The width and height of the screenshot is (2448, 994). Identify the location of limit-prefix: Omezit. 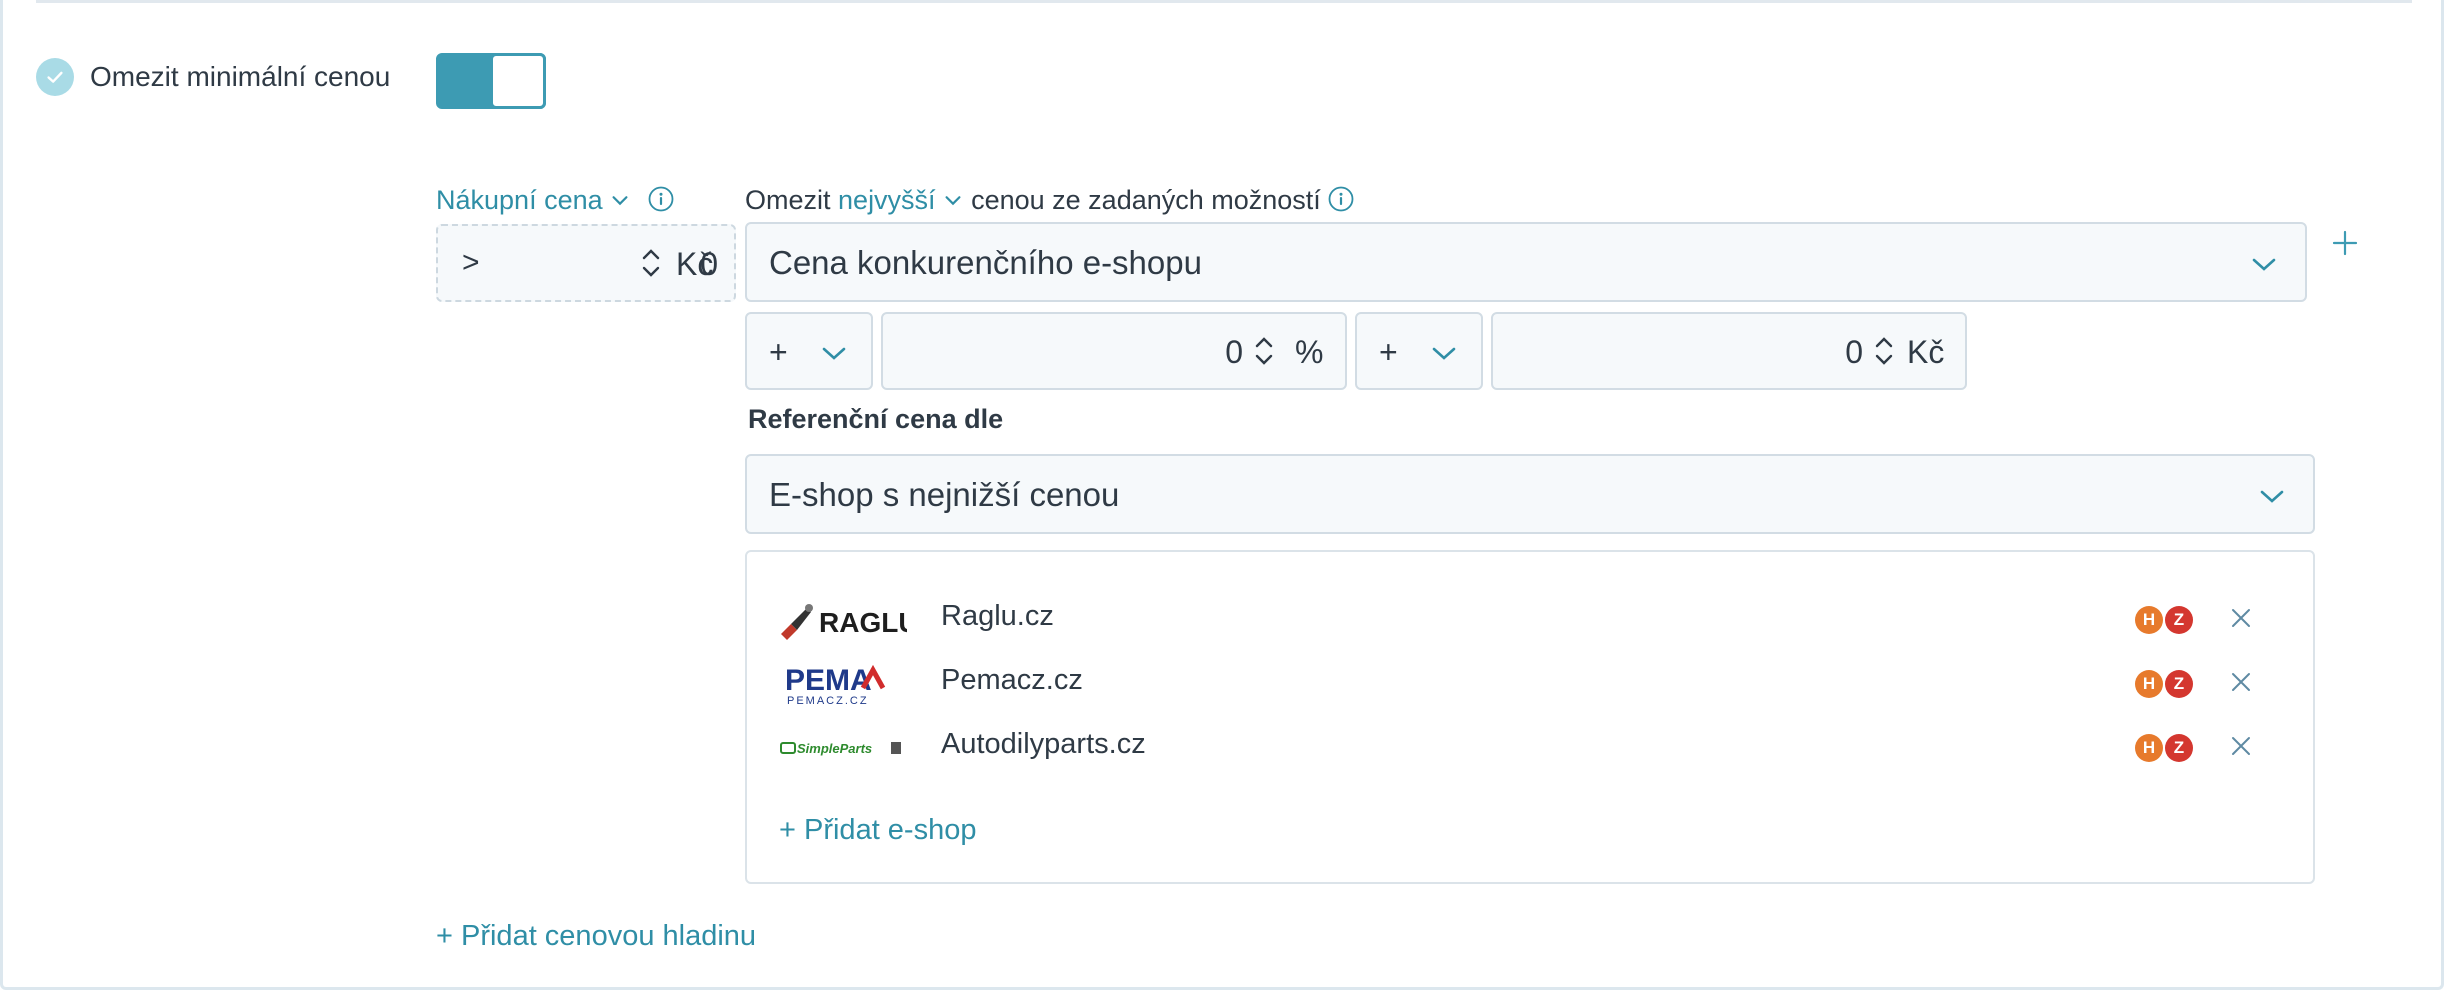
(788, 200).